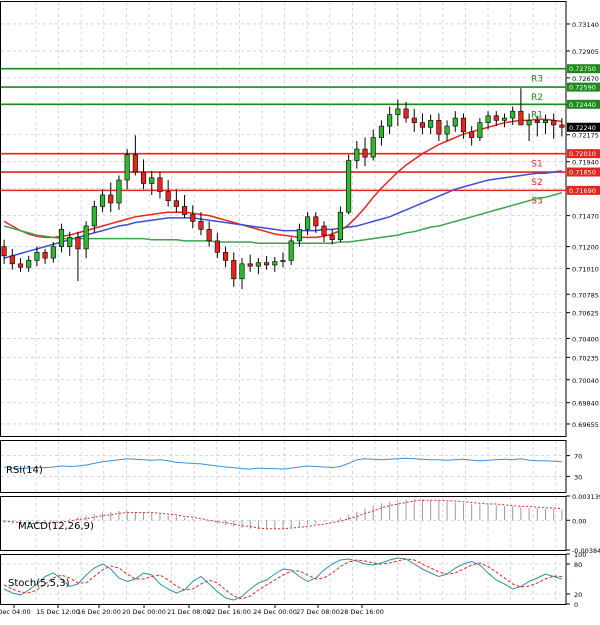  What do you see at coordinates (580, 555) in the screenshot?
I see `stoch-tick-label: 100` at bounding box center [580, 555].